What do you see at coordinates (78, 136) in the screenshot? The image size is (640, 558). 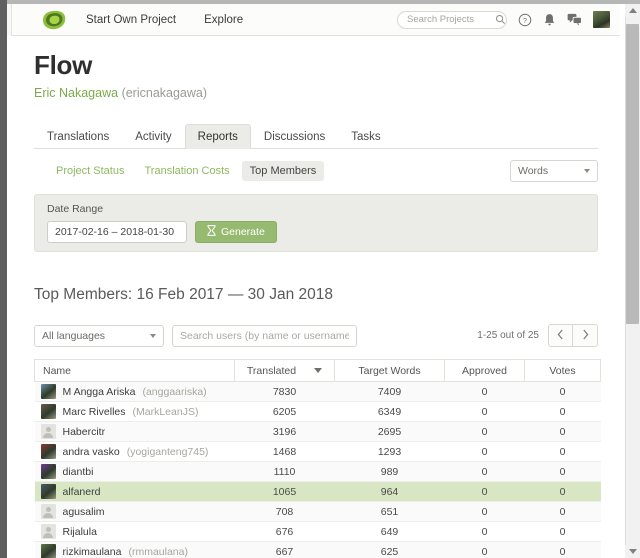 I see `tab-translations: Translations` at bounding box center [78, 136].